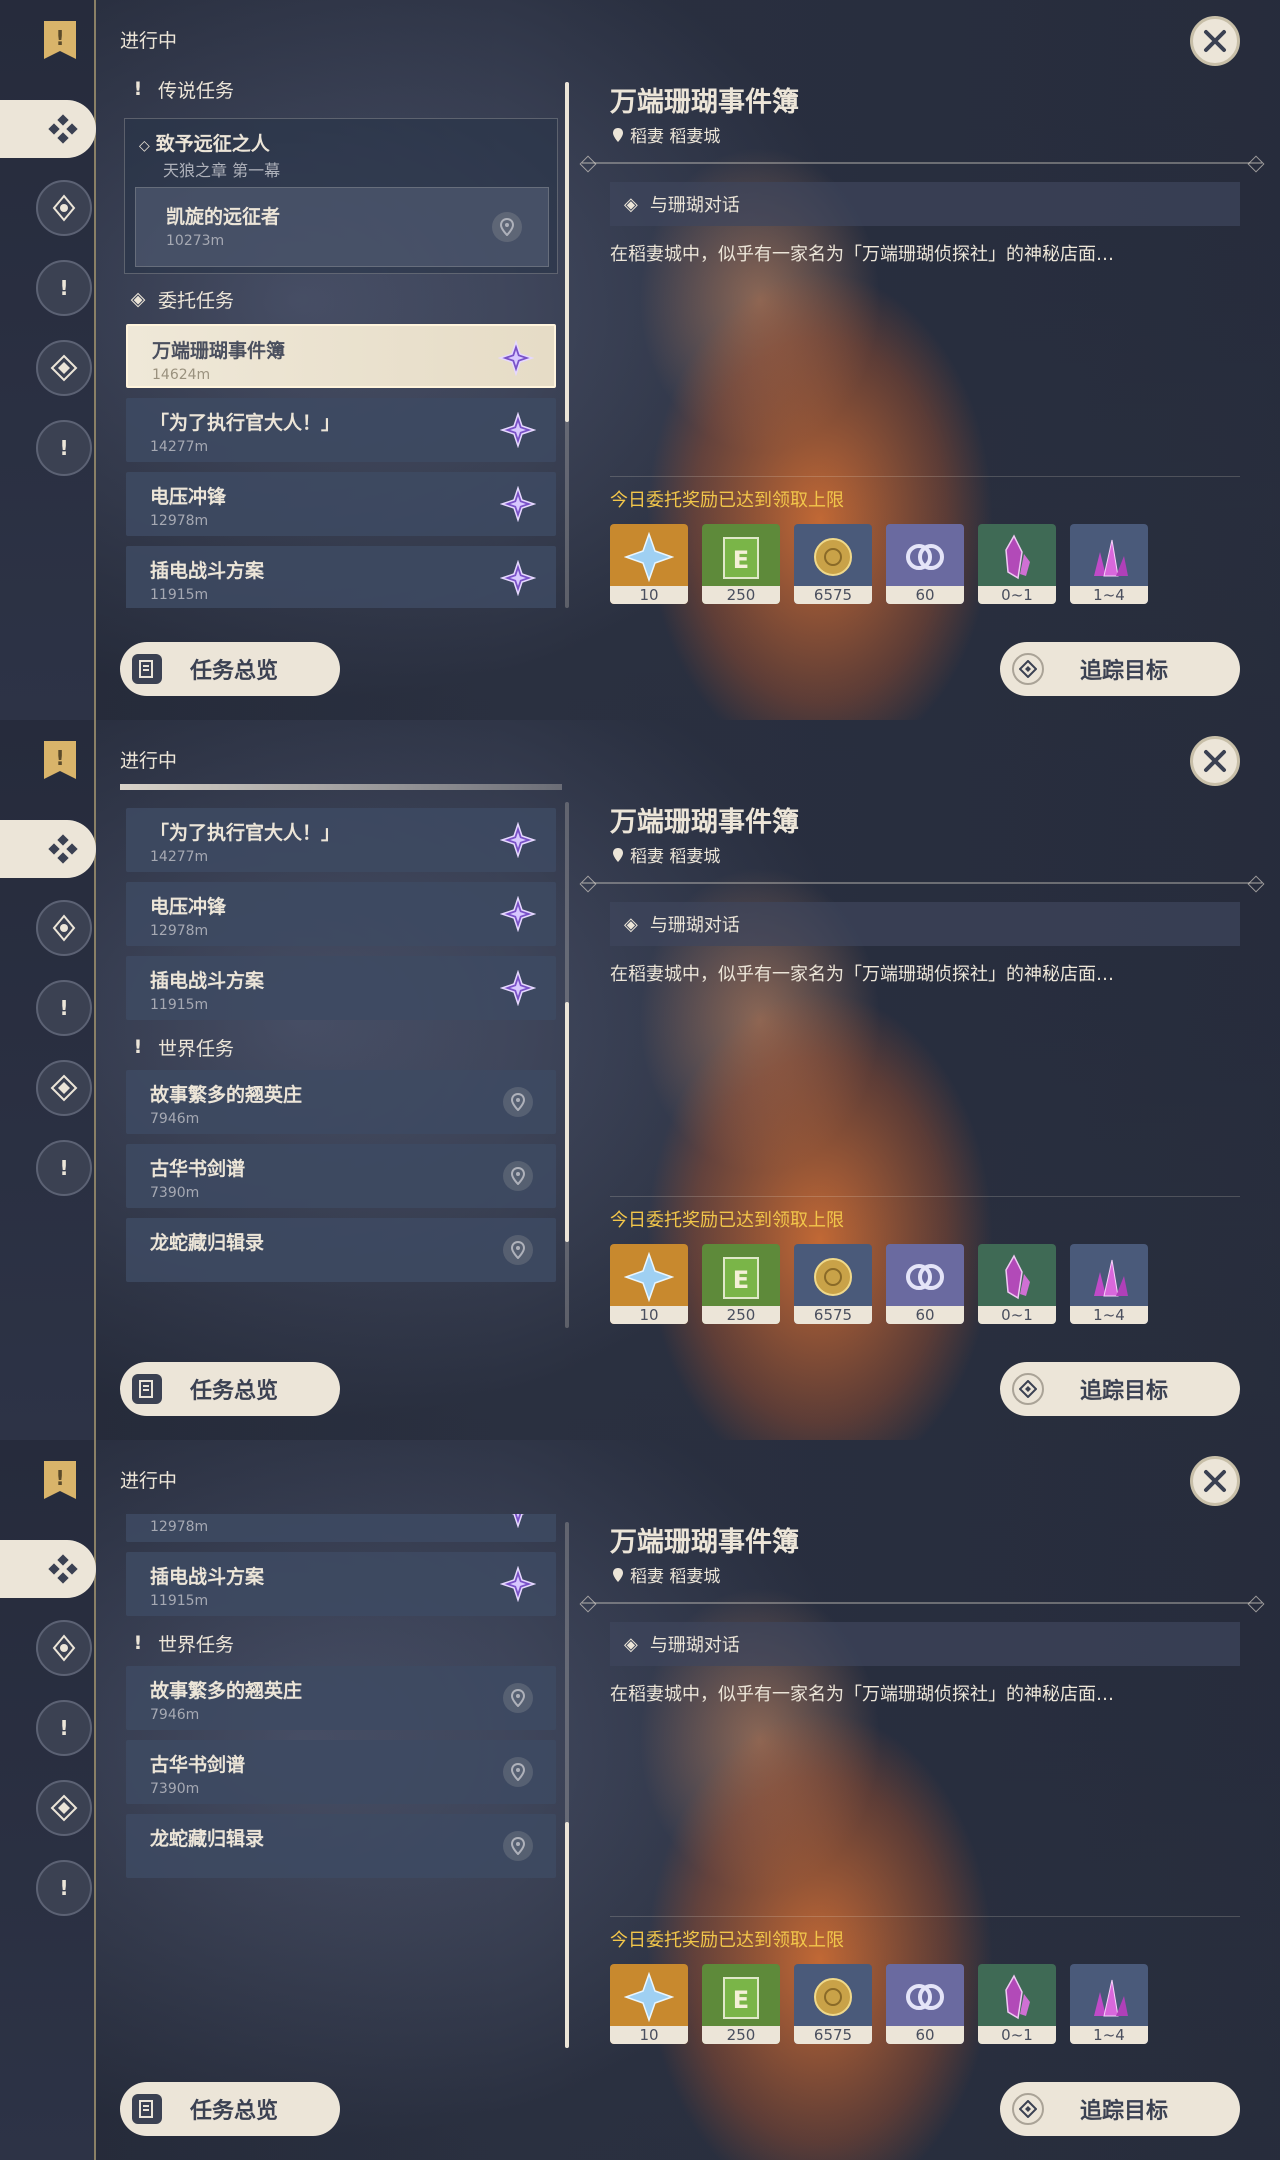 The height and width of the screenshot is (2160, 1280). I want to click on legend-quest-group: ◇ 致予远征之人 天狼之章 第一幕 凯旋的远征者 10273m, so click(341, 196).